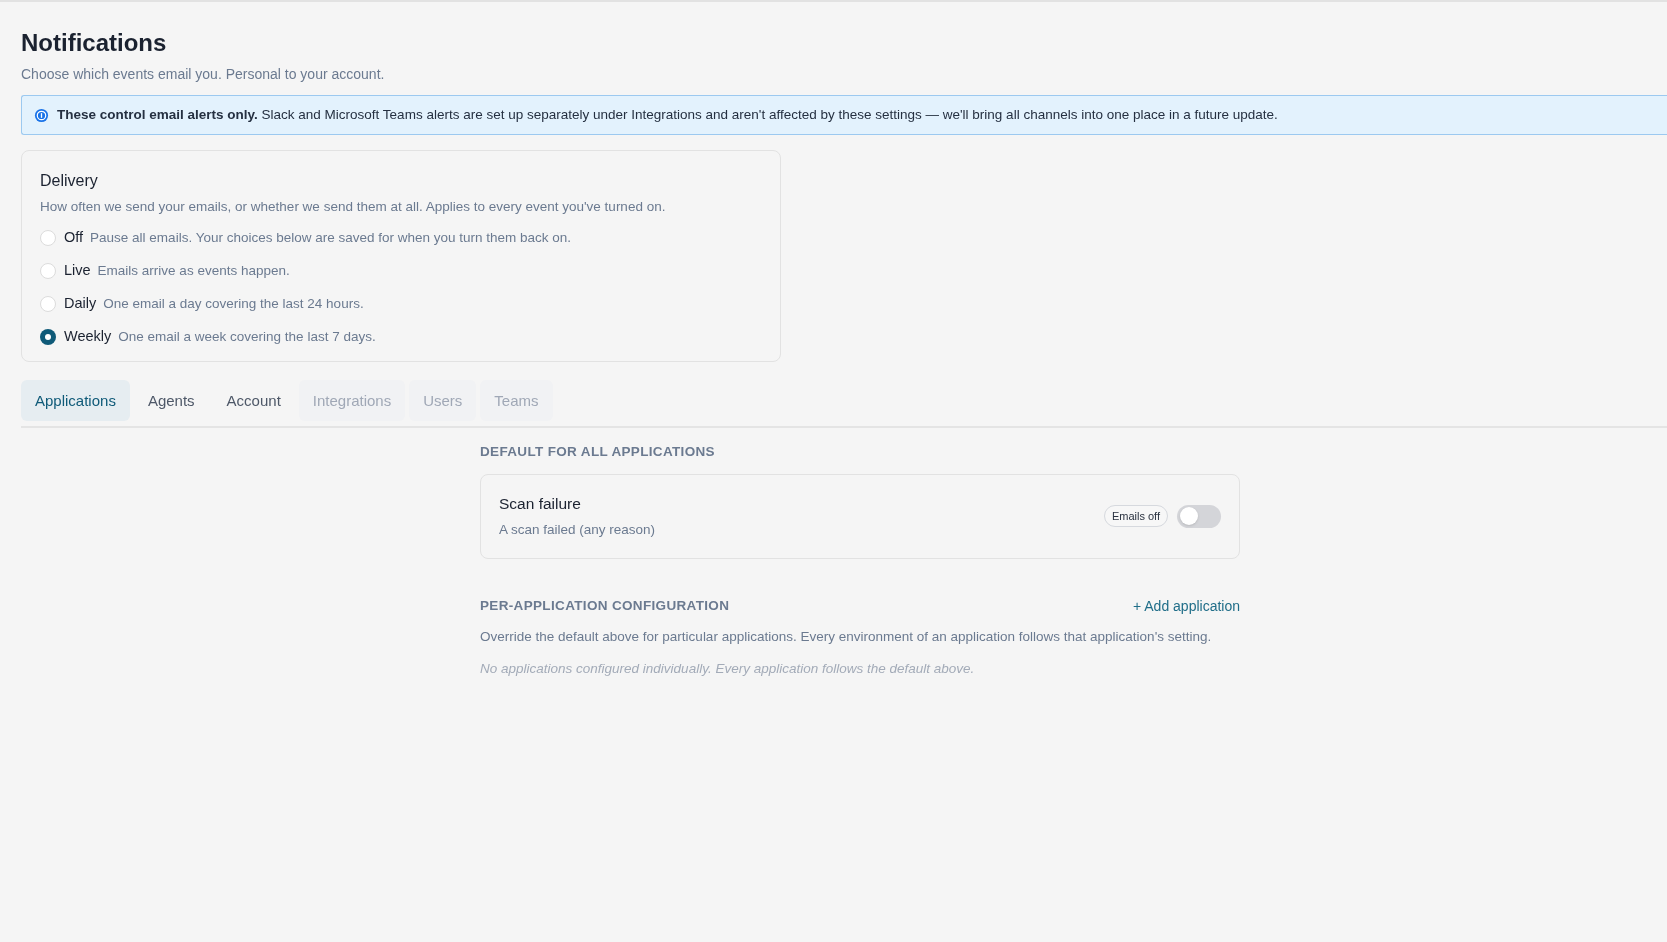  Describe the element at coordinates (69, 181) in the screenshot. I see `card-title: Delivery` at that location.